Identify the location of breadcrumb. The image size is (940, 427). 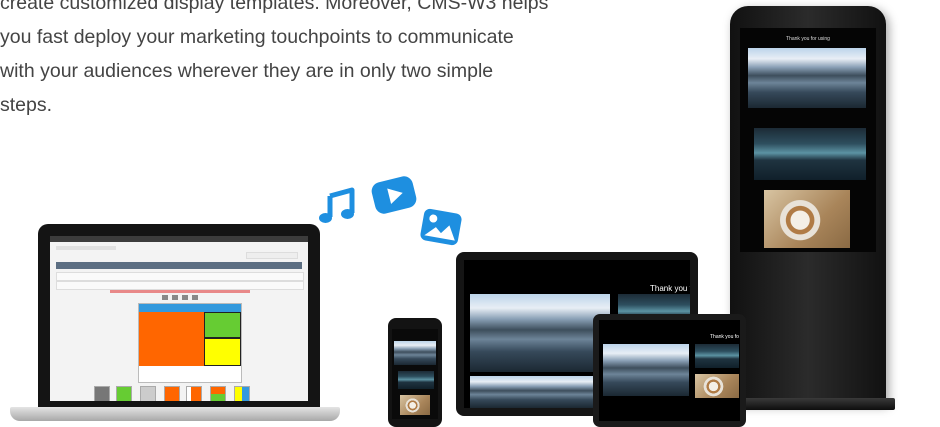
(86, 248).